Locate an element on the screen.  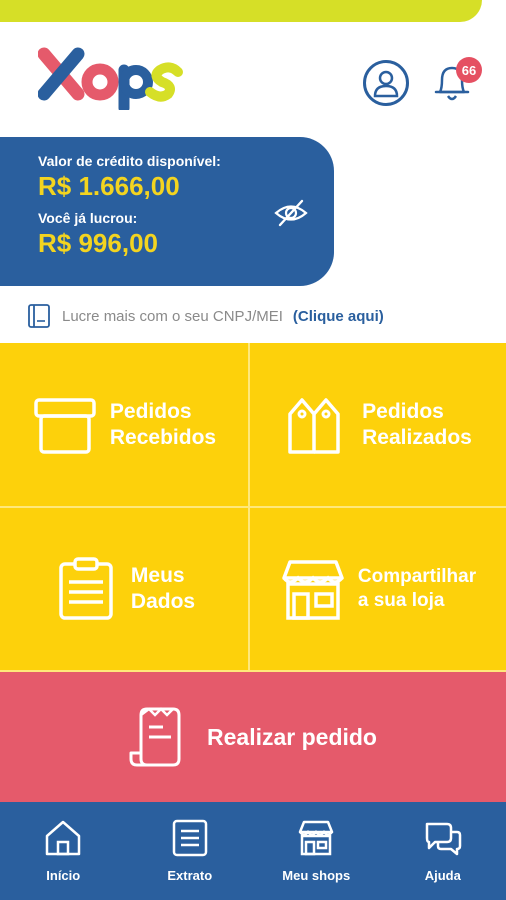
nav-my-shops-label: Meu shops is located at coordinates (316, 875).